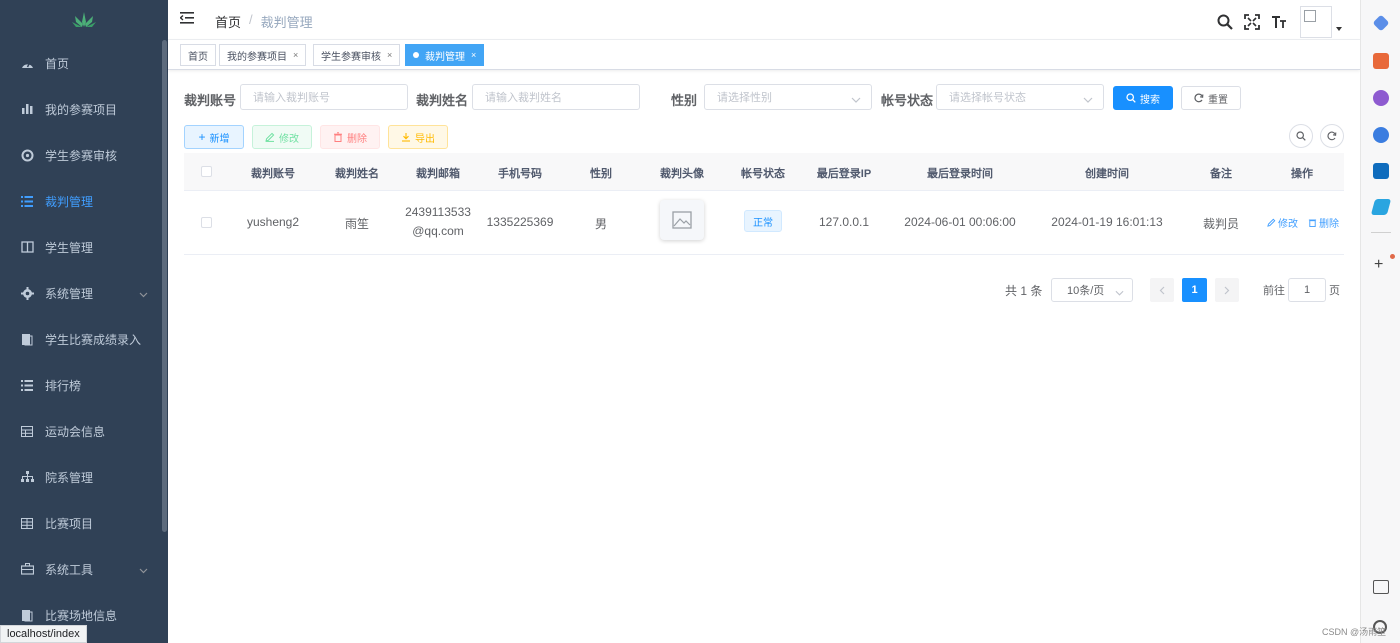 The height and width of the screenshot is (643, 1400). I want to click on briefcase-app-icon, so click(1381, 61).